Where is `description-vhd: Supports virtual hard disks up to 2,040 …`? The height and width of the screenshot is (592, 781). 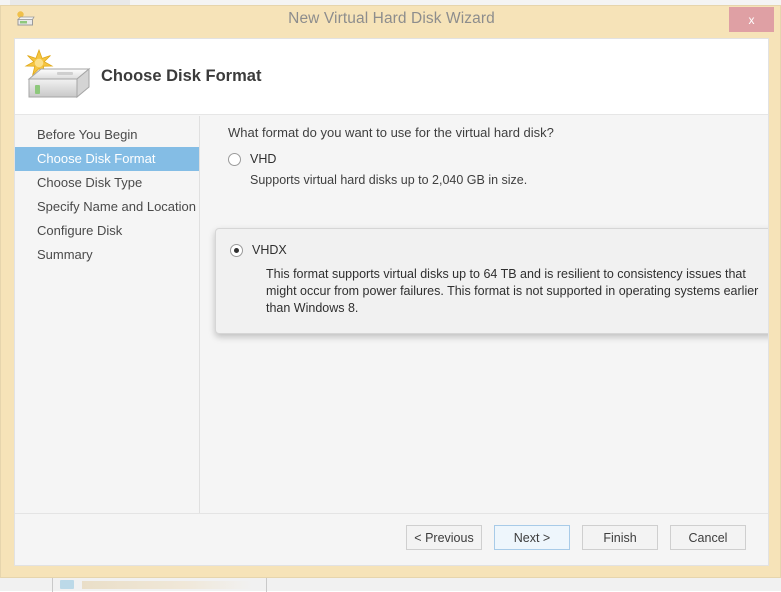
description-vhd: Supports virtual hard disks up to 2,040 … is located at coordinates (490, 180).